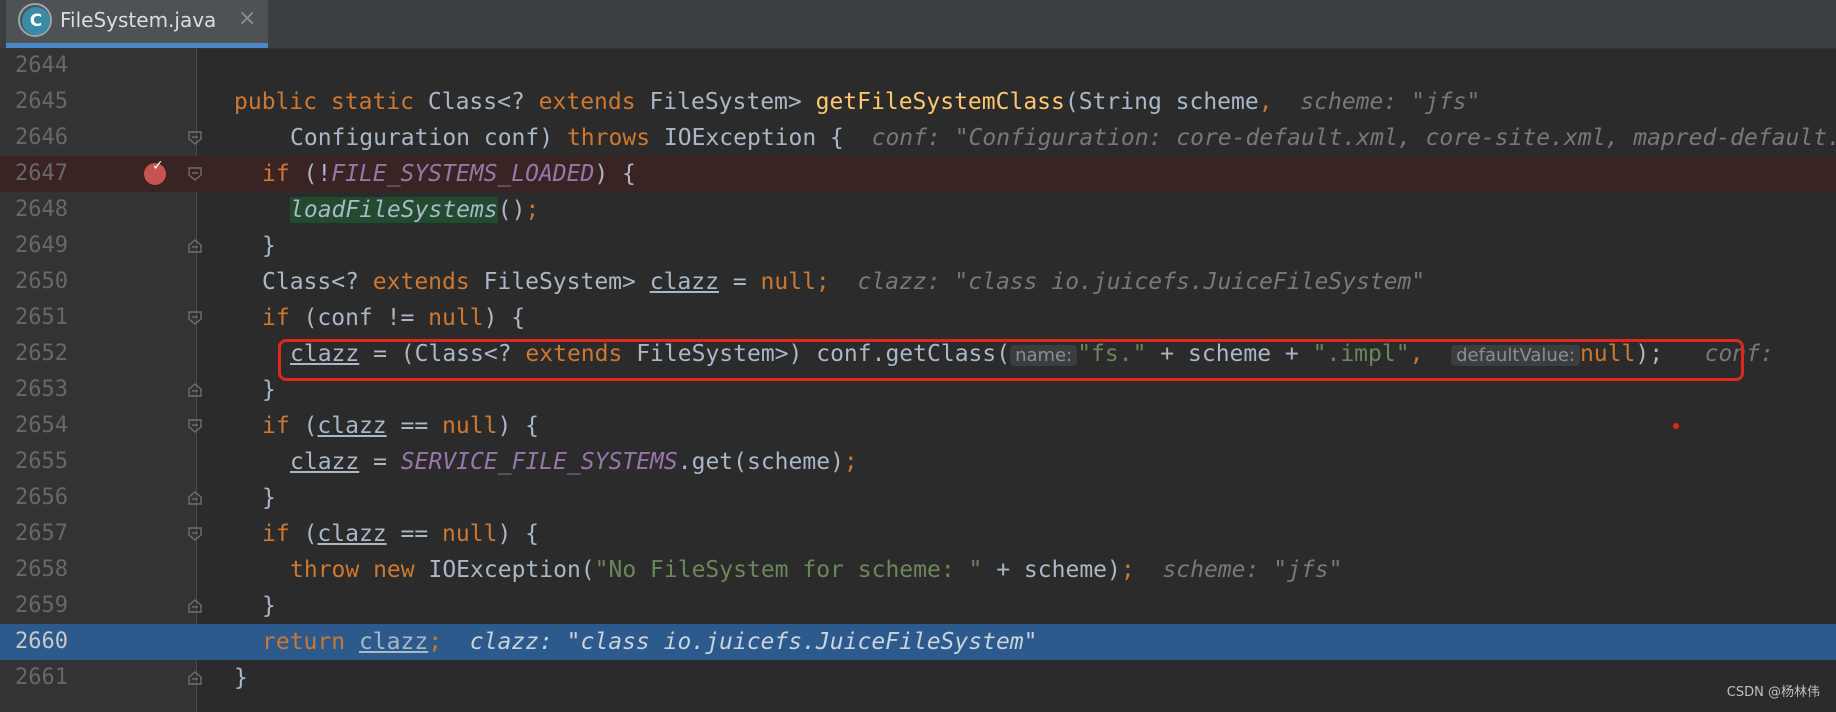 The width and height of the screenshot is (1836, 712). What do you see at coordinates (918, 210) in the screenshot?
I see `code-line: 2648 loadFileSystems();` at bounding box center [918, 210].